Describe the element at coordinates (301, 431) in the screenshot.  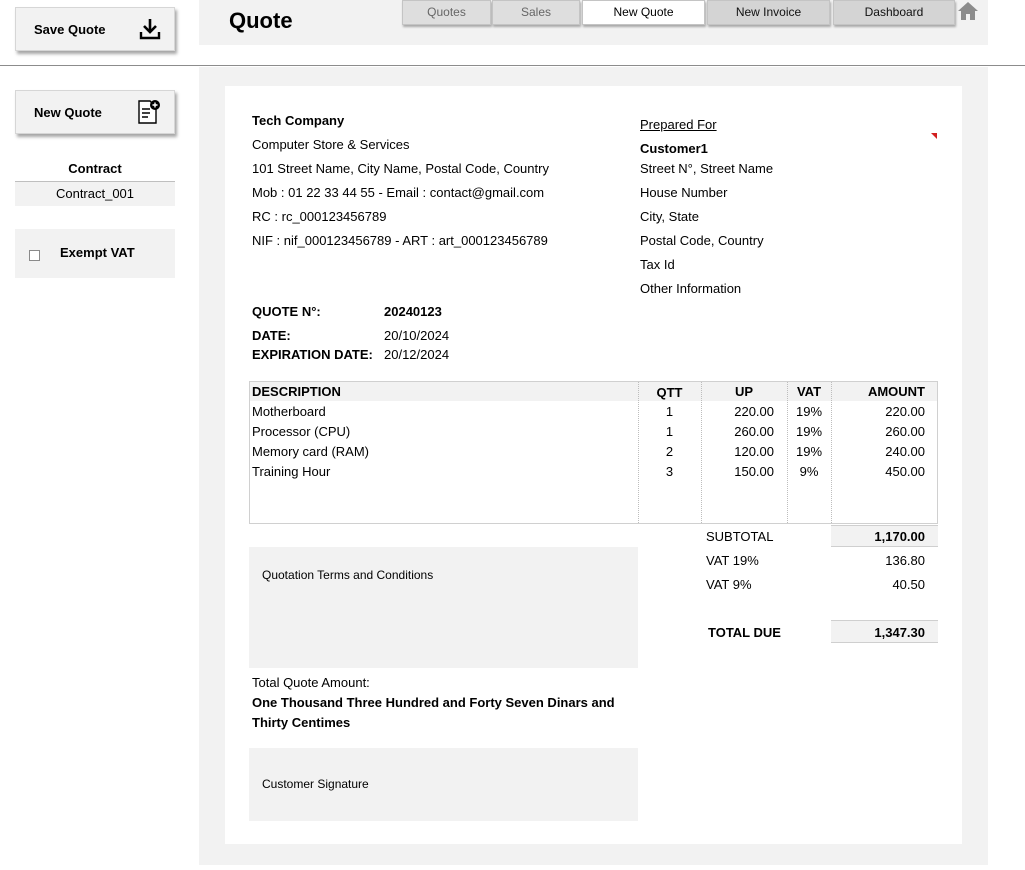
I see `row-description: Processor (CPU)` at that location.